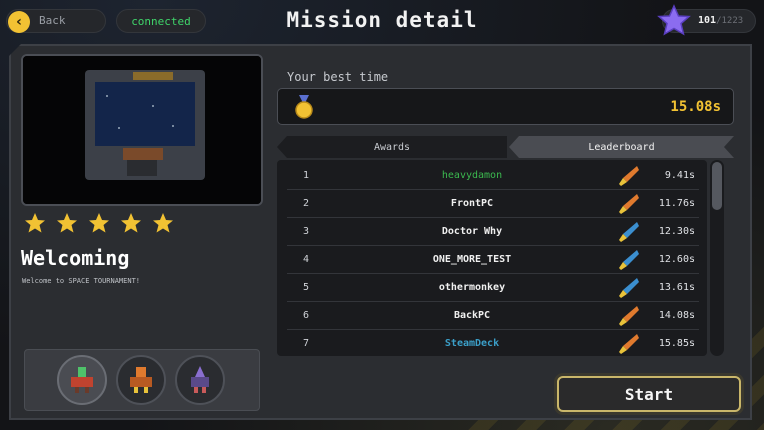 This screenshot has height=430, width=764. I want to click on leaderboard-row: 5 othermonkey 13.61s, so click(493, 288).